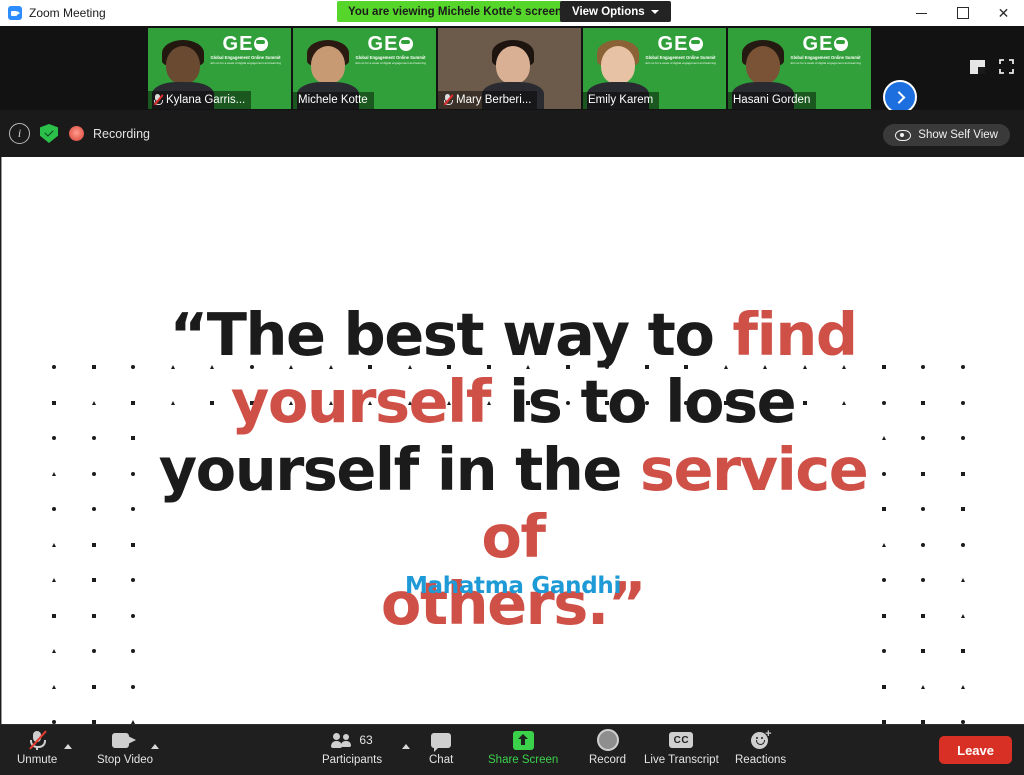 The image size is (1024, 775). What do you see at coordinates (125, 740) in the screenshot?
I see `camera-icon` at bounding box center [125, 740].